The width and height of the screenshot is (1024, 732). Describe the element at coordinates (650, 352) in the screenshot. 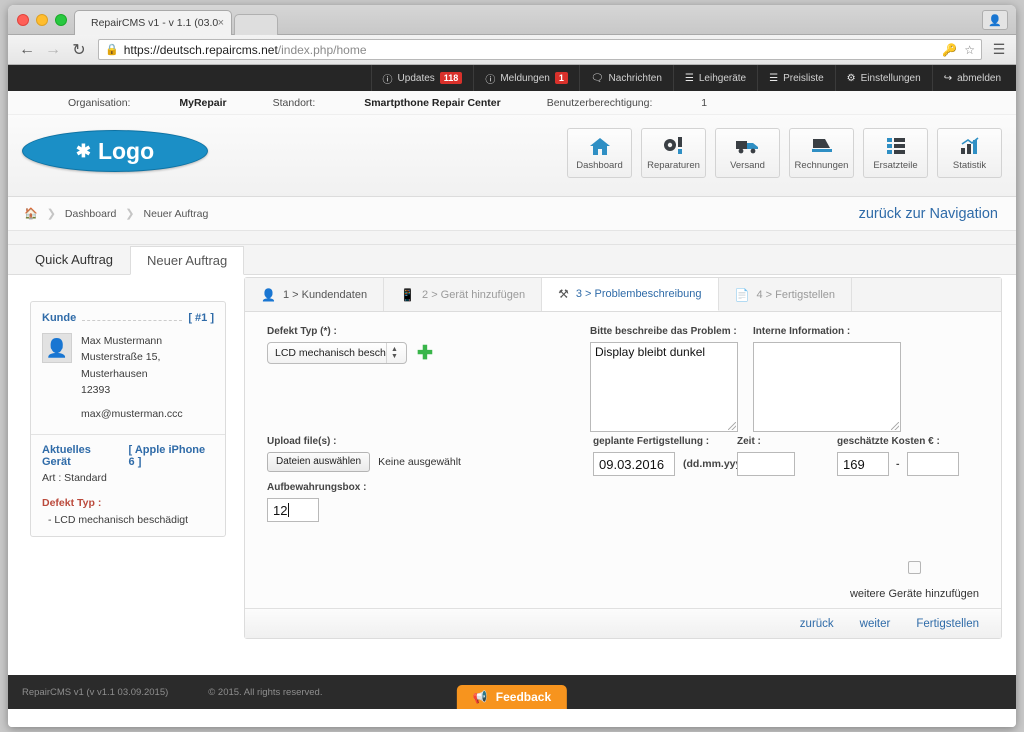

I see `problem-value: Display bleibt dunkel` at that location.